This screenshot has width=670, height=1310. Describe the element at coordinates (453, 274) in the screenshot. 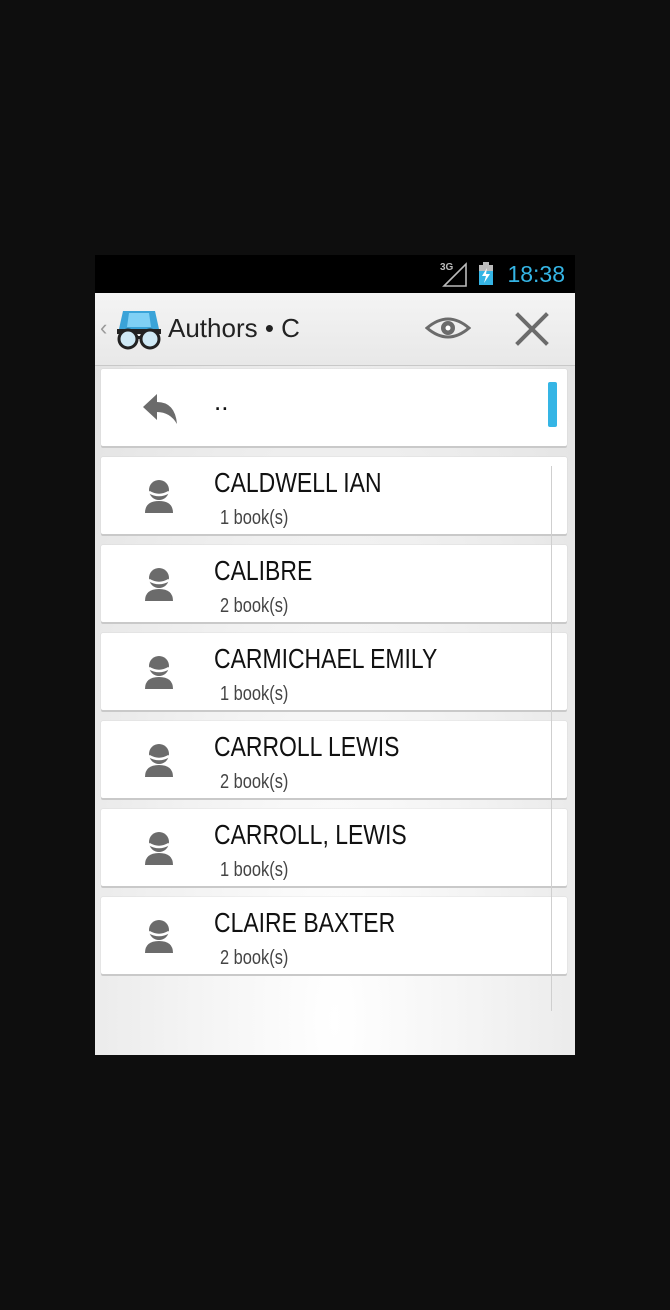

I see `cell-signal-icon: 3G` at that location.